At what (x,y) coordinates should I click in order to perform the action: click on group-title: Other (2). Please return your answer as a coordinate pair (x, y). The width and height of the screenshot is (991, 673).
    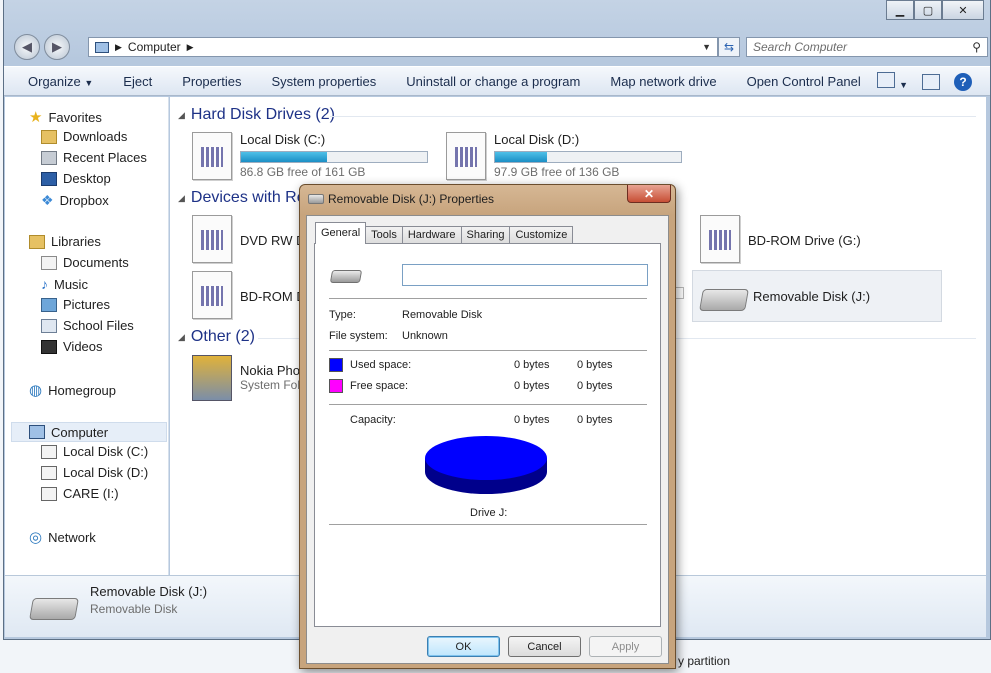
    Looking at the image, I should click on (222, 336).